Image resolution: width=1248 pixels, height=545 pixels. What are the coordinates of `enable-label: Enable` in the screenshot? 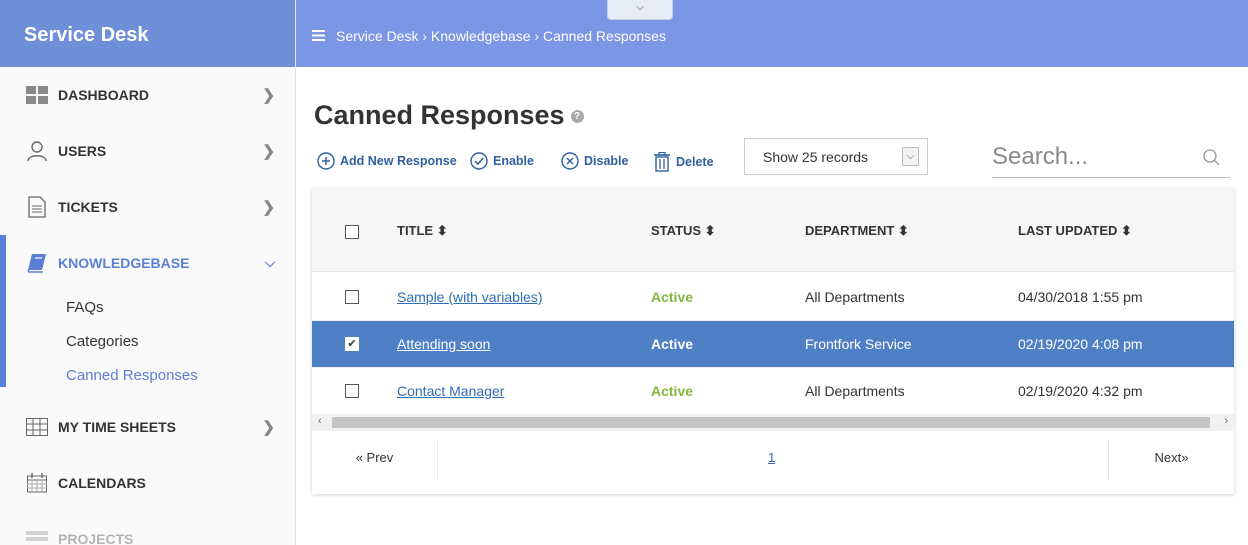 It's located at (513, 161).